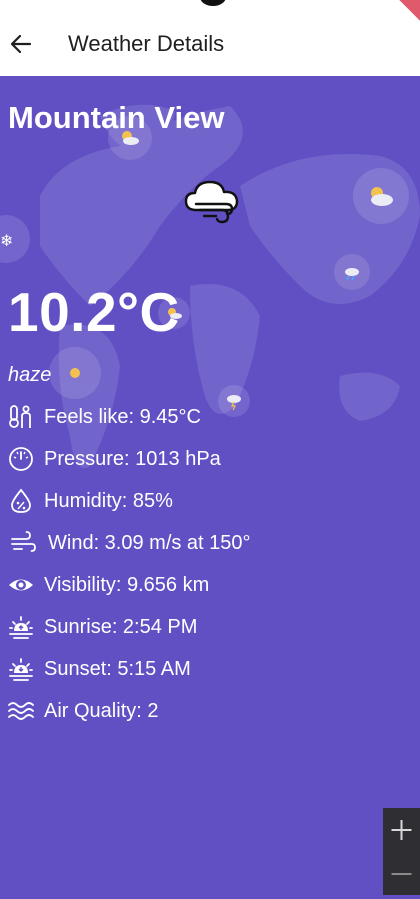 Image resolution: width=420 pixels, height=899 pixels. What do you see at coordinates (21, 459) in the screenshot?
I see `gauge-icon` at bounding box center [21, 459].